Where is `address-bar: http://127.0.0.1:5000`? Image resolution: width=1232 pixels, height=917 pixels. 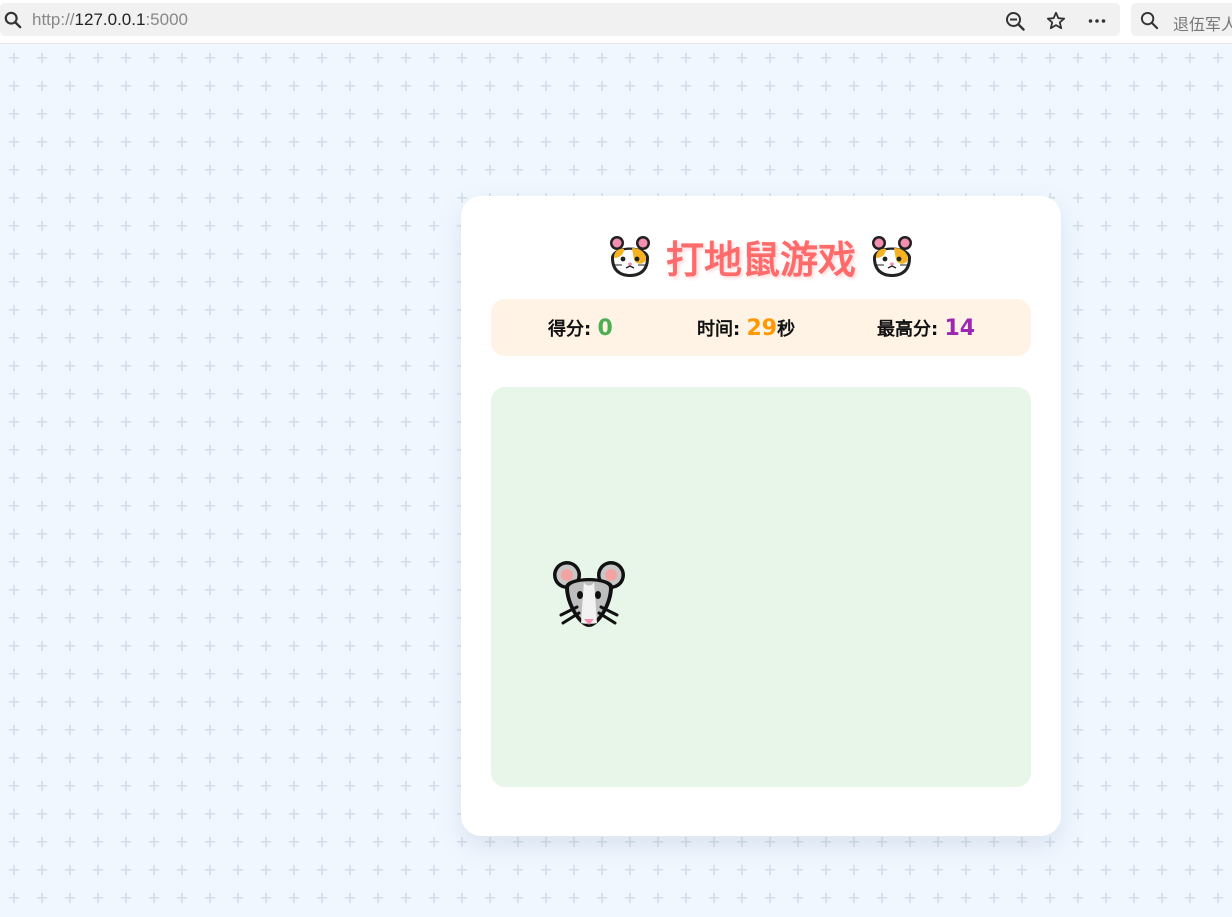
address-bar: http://127.0.0.1:5000 is located at coordinates (560, 19).